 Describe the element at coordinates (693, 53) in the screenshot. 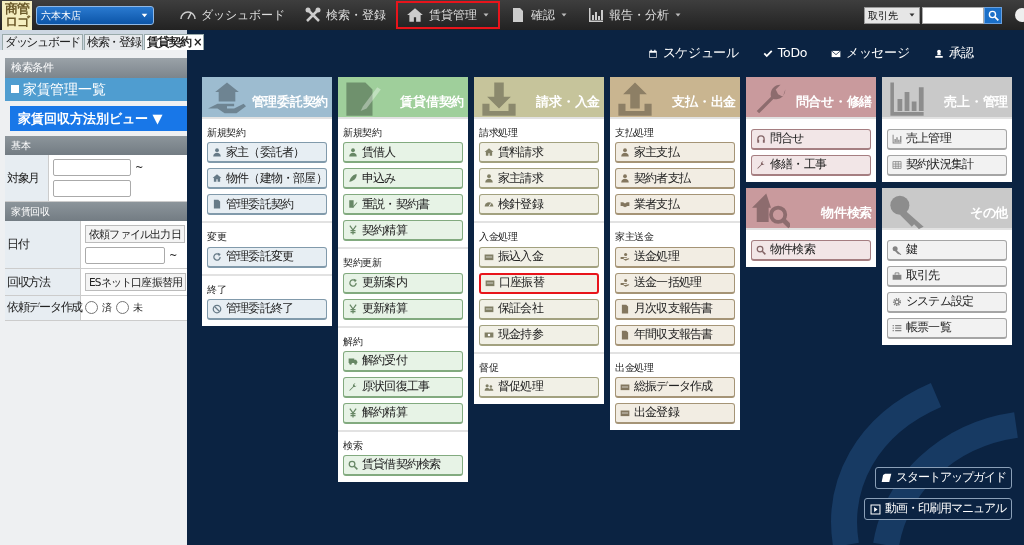

I see `header-link: スケジュール` at that location.